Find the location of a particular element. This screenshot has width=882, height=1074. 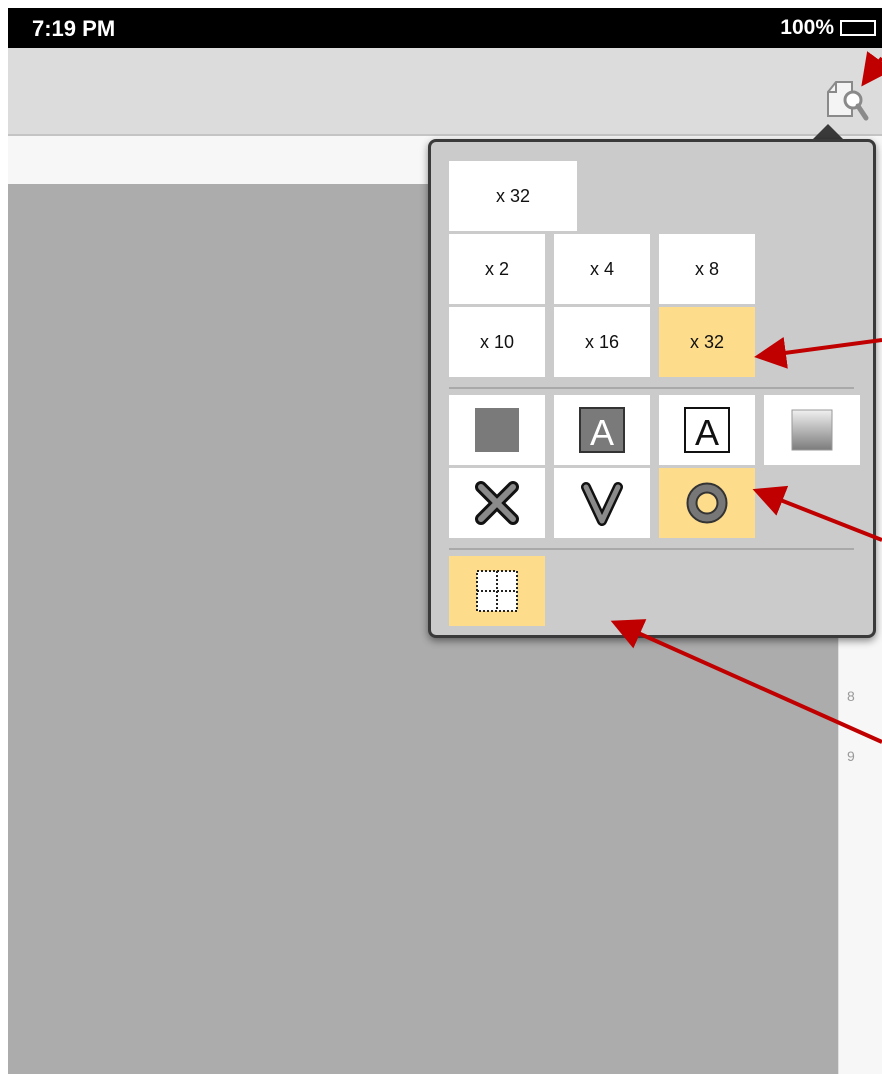

gradient-square-icon is located at coordinates (812, 430).